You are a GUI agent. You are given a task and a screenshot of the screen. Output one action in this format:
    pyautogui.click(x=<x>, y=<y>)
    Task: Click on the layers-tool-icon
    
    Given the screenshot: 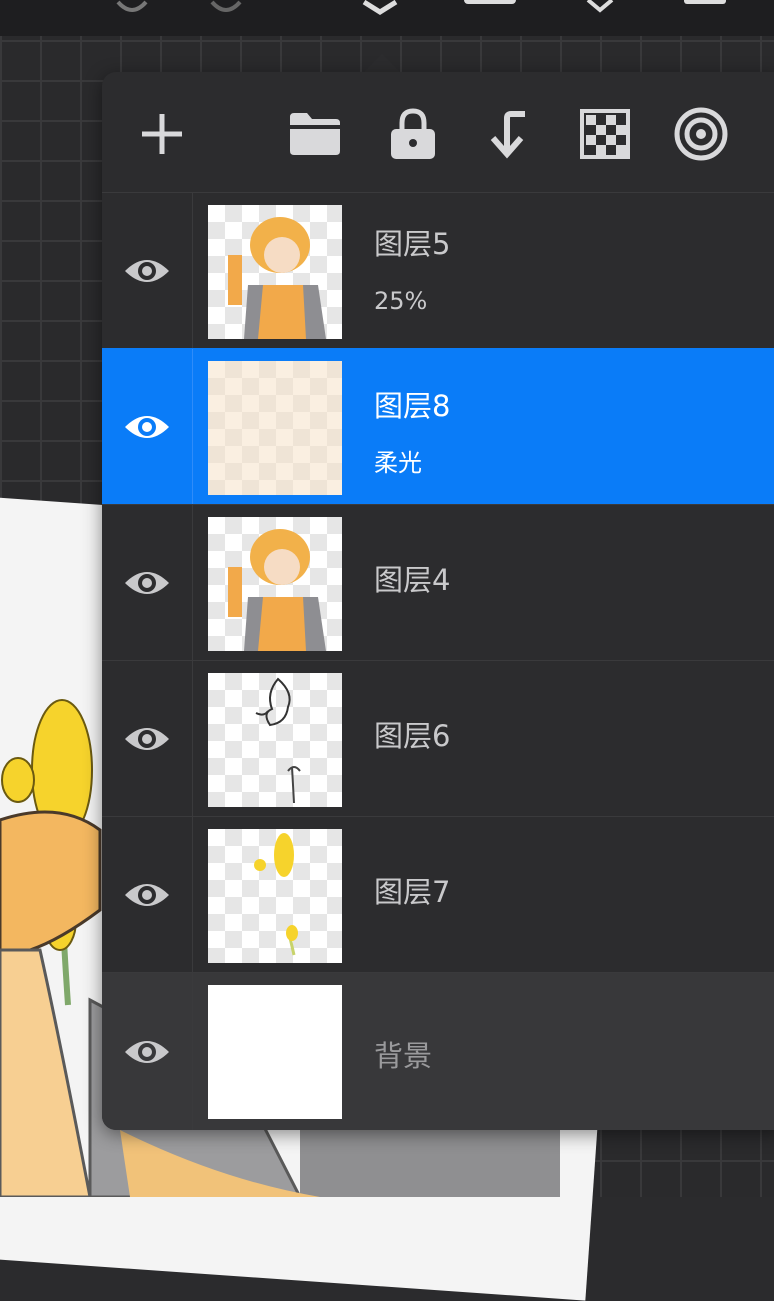 What is the action you would take?
    pyautogui.click(x=380, y=14)
    